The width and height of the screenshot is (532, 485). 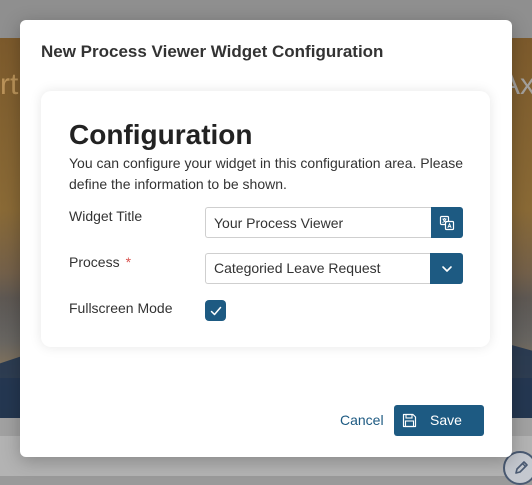 I want to click on background-hero-text-left: rt, so click(x=9, y=84).